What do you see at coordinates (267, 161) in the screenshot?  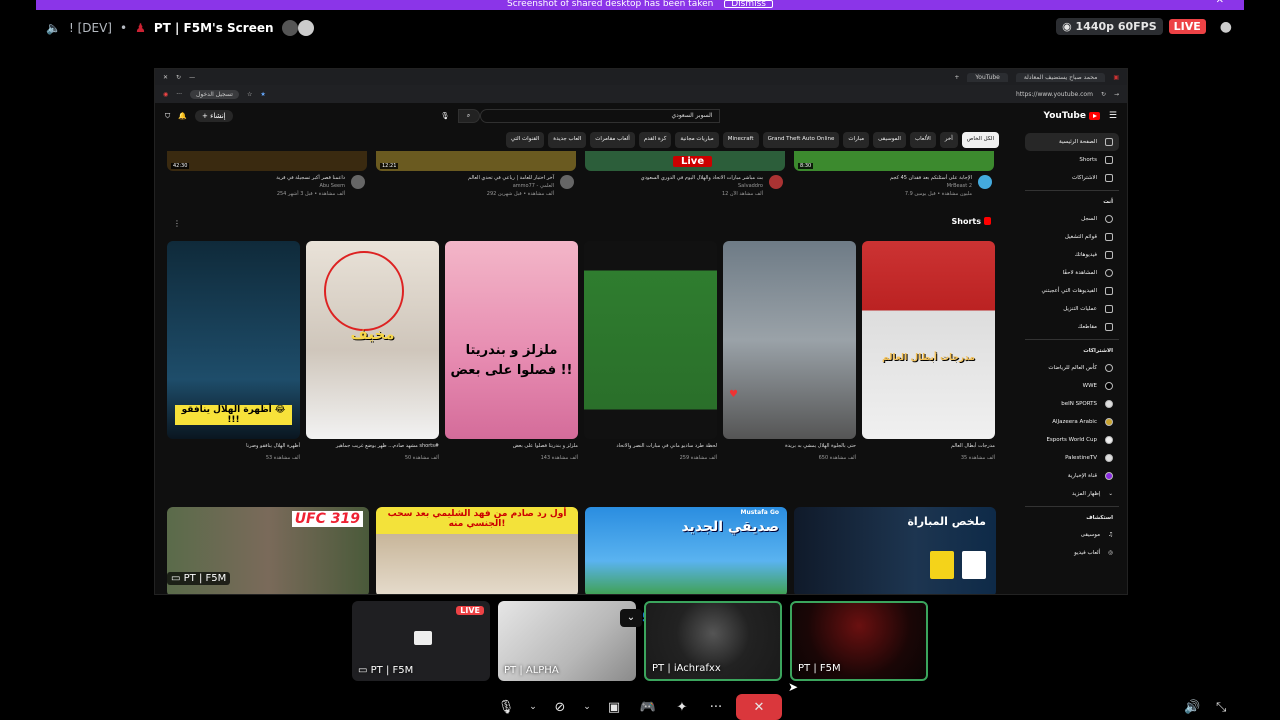 I see `video-thumbnail: 42:30` at bounding box center [267, 161].